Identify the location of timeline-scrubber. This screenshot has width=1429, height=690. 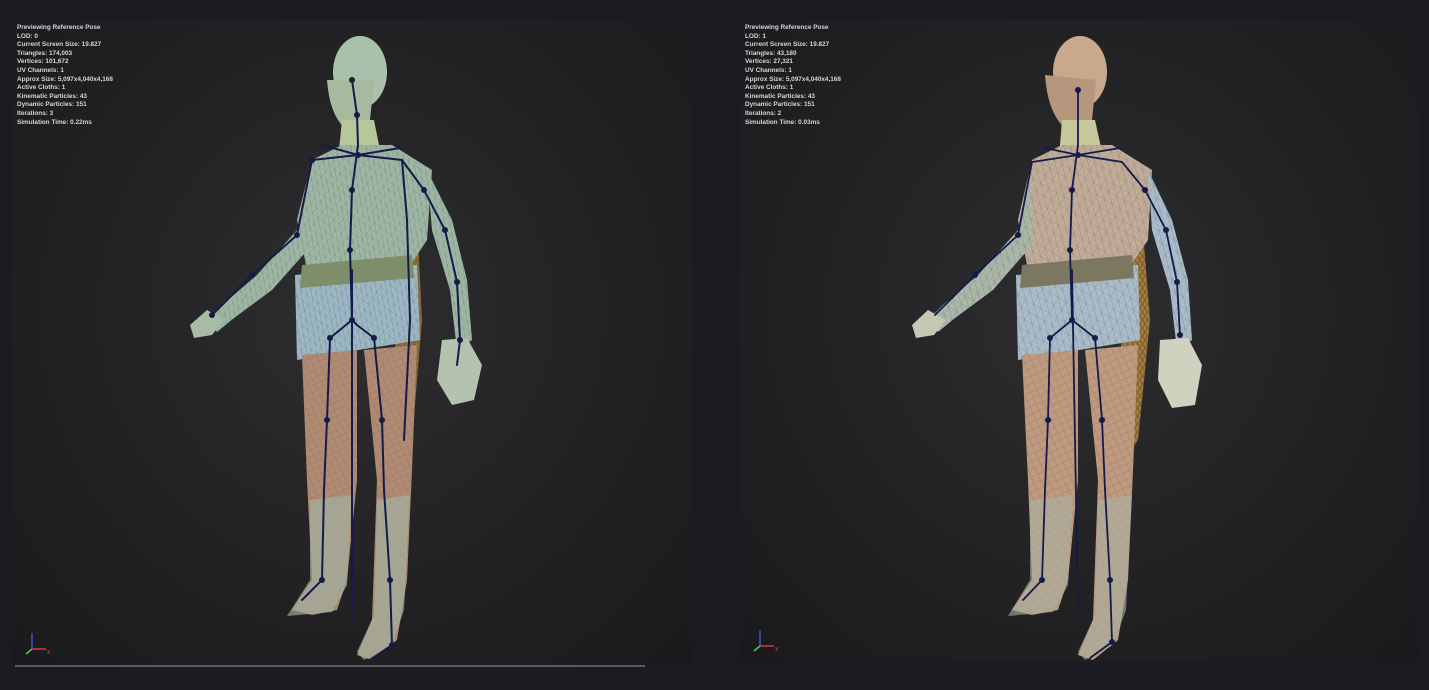
(330, 666).